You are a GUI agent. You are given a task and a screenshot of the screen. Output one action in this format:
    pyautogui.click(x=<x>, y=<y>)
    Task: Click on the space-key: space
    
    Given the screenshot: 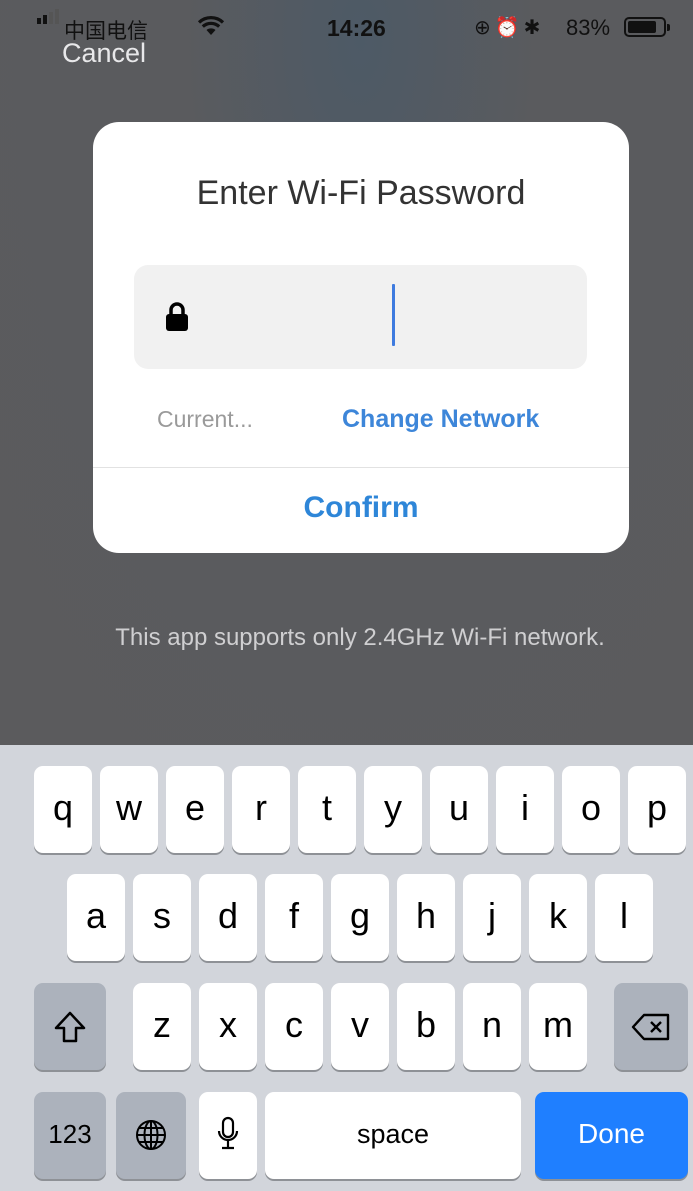 What is the action you would take?
    pyautogui.click(x=393, y=1135)
    